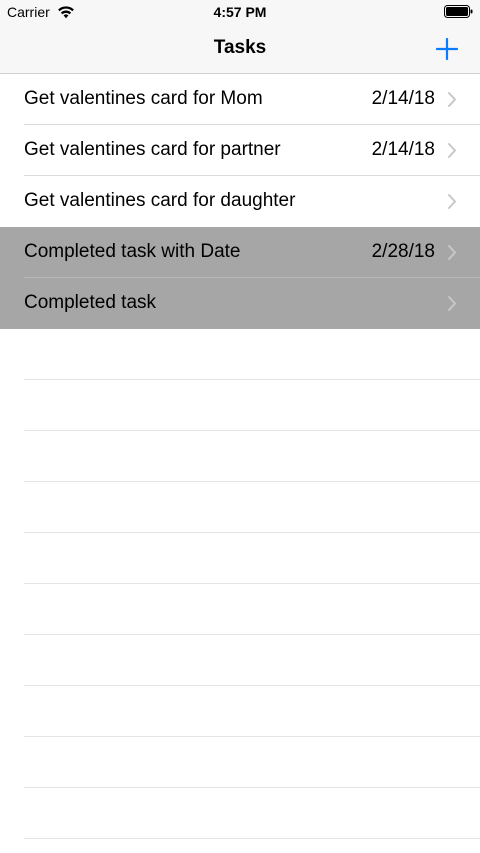 This screenshot has height=853, width=480. Describe the element at coordinates (143, 98) in the screenshot. I see `task-title: Get valentines card for Mom` at that location.